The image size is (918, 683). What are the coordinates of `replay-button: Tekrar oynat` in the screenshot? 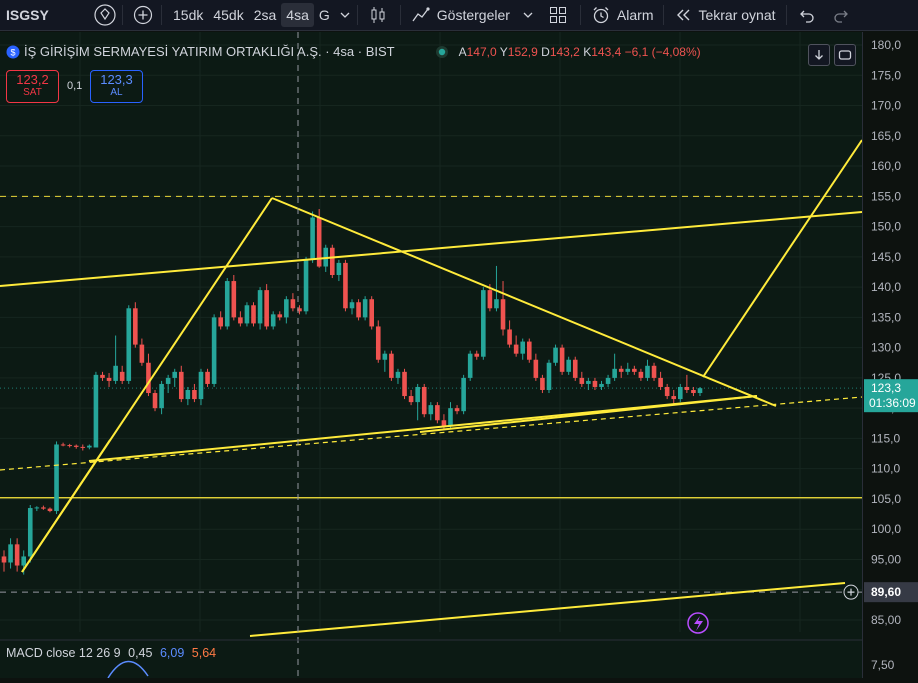 It's located at (724, 15).